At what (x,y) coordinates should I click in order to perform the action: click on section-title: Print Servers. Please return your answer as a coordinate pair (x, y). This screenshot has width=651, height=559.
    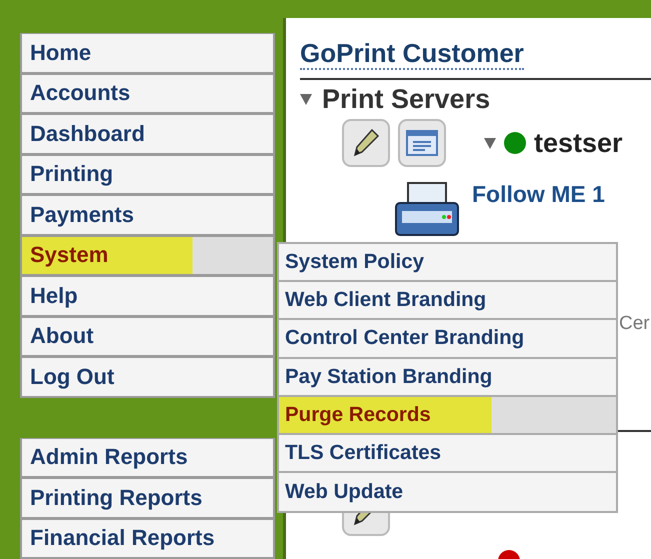
    Looking at the image, I should click on (406, 99).